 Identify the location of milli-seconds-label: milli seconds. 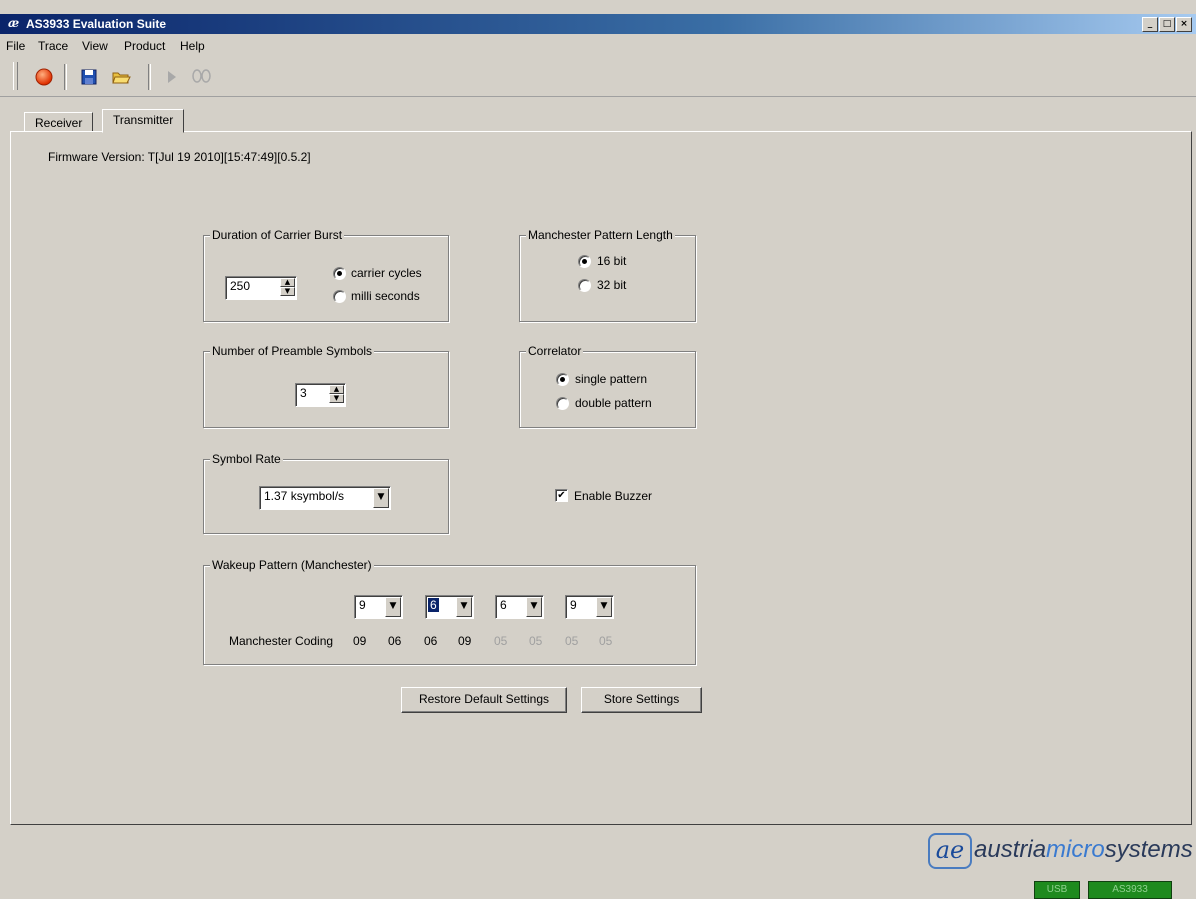
(385, 296).